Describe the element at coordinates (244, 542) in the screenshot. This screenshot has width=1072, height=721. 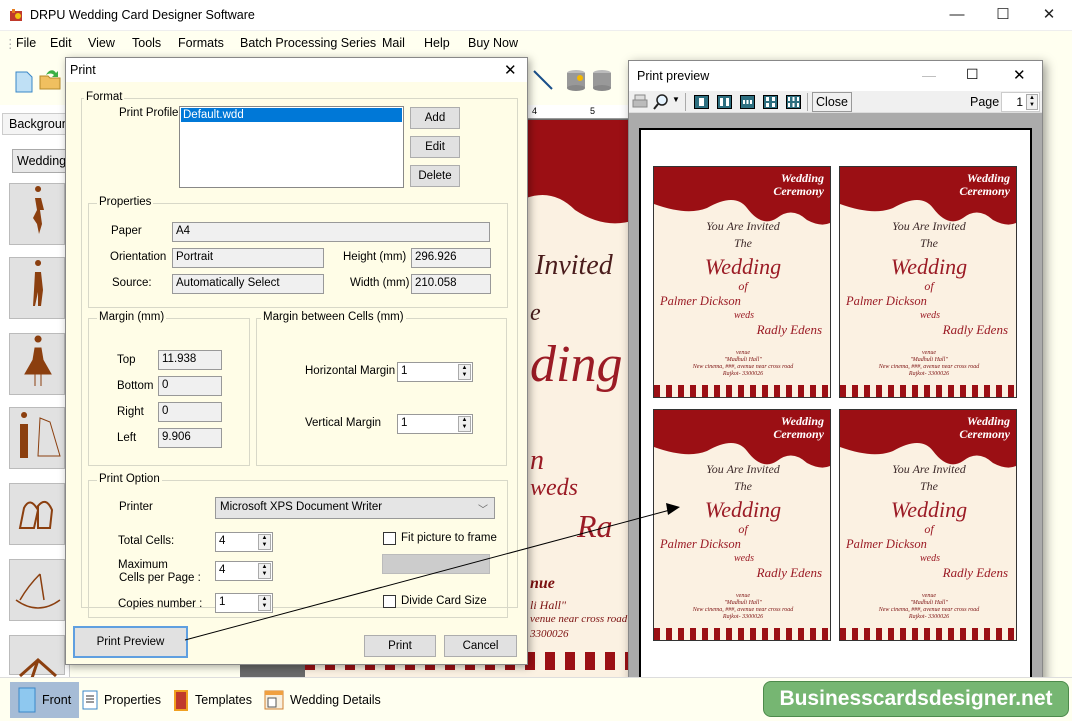
I see `total-cells-stepper: 4 ▲ ▼` at that location.